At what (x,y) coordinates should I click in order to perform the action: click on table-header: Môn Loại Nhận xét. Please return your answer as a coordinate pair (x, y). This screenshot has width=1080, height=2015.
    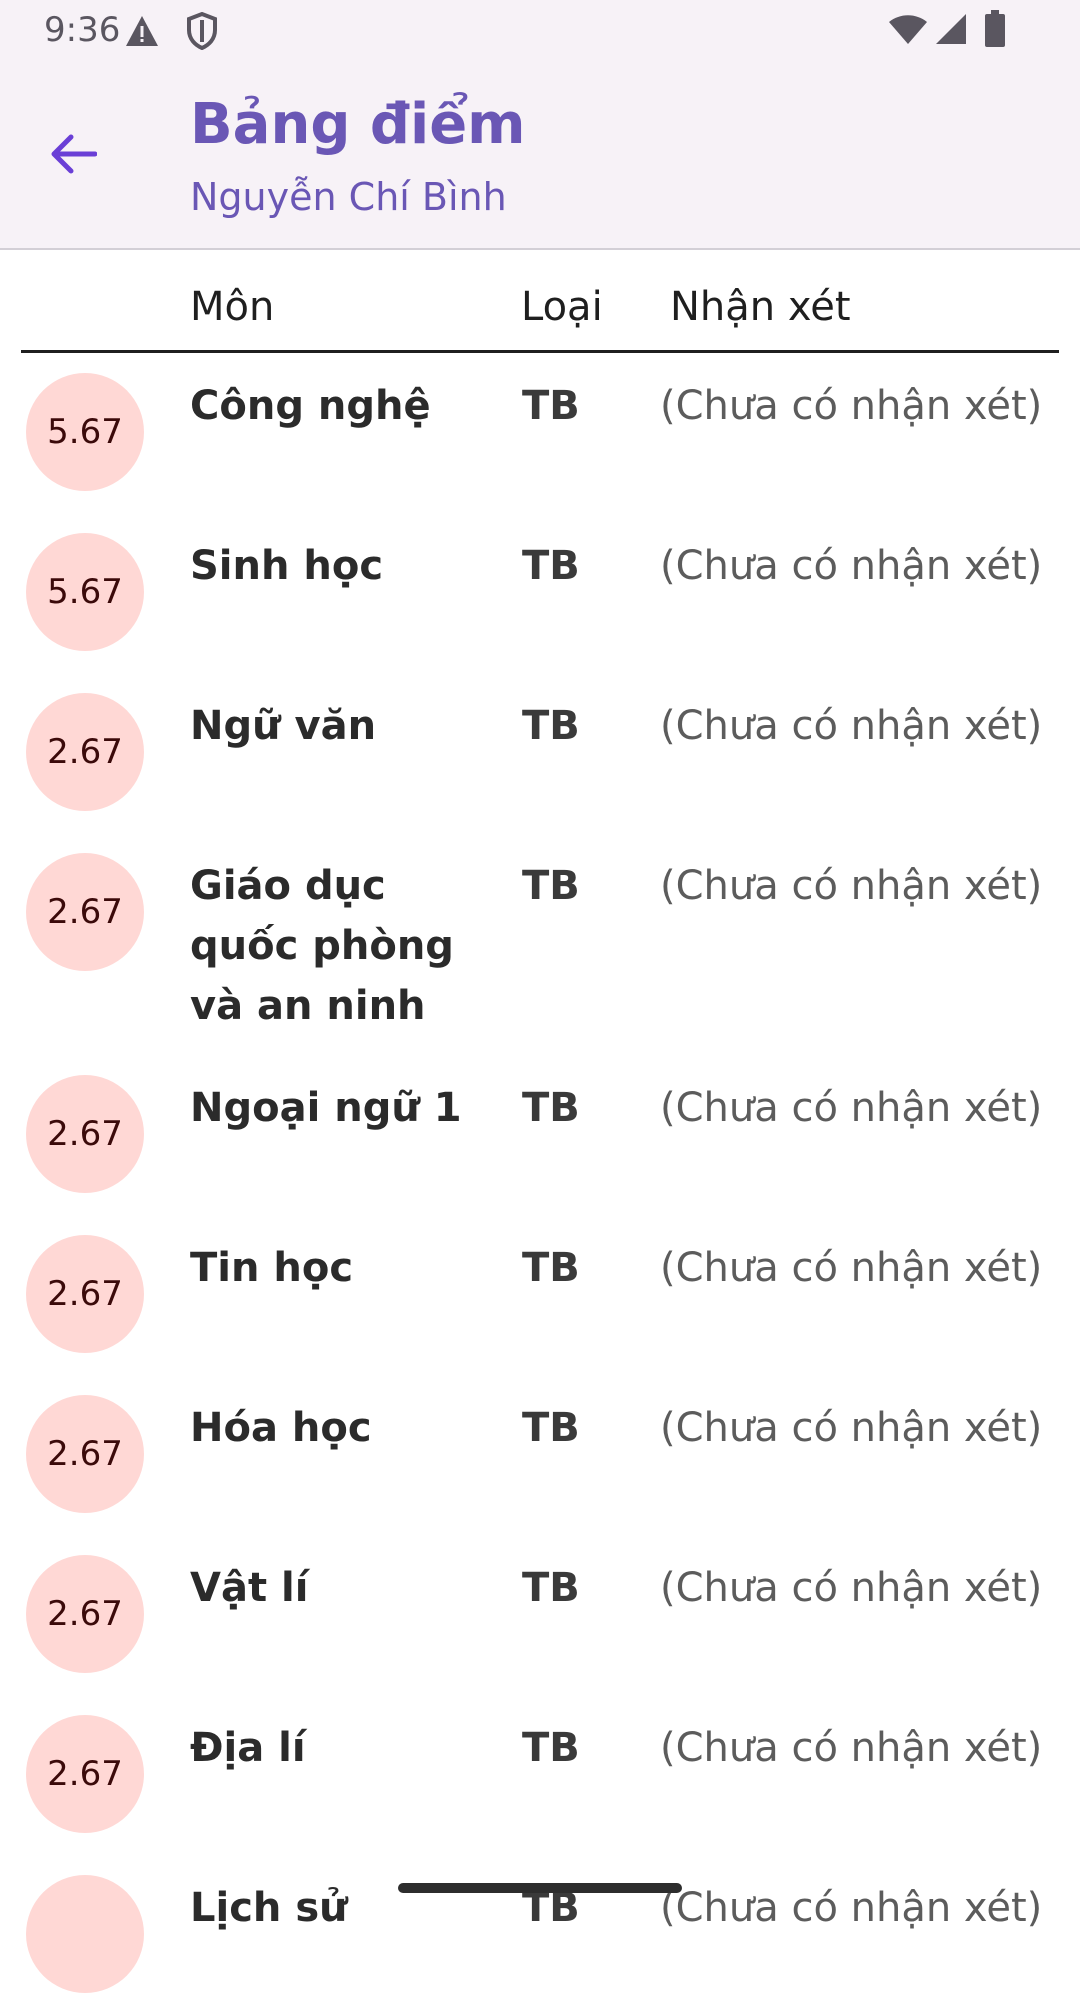
    Looking at the image, I should click on (540, 312).